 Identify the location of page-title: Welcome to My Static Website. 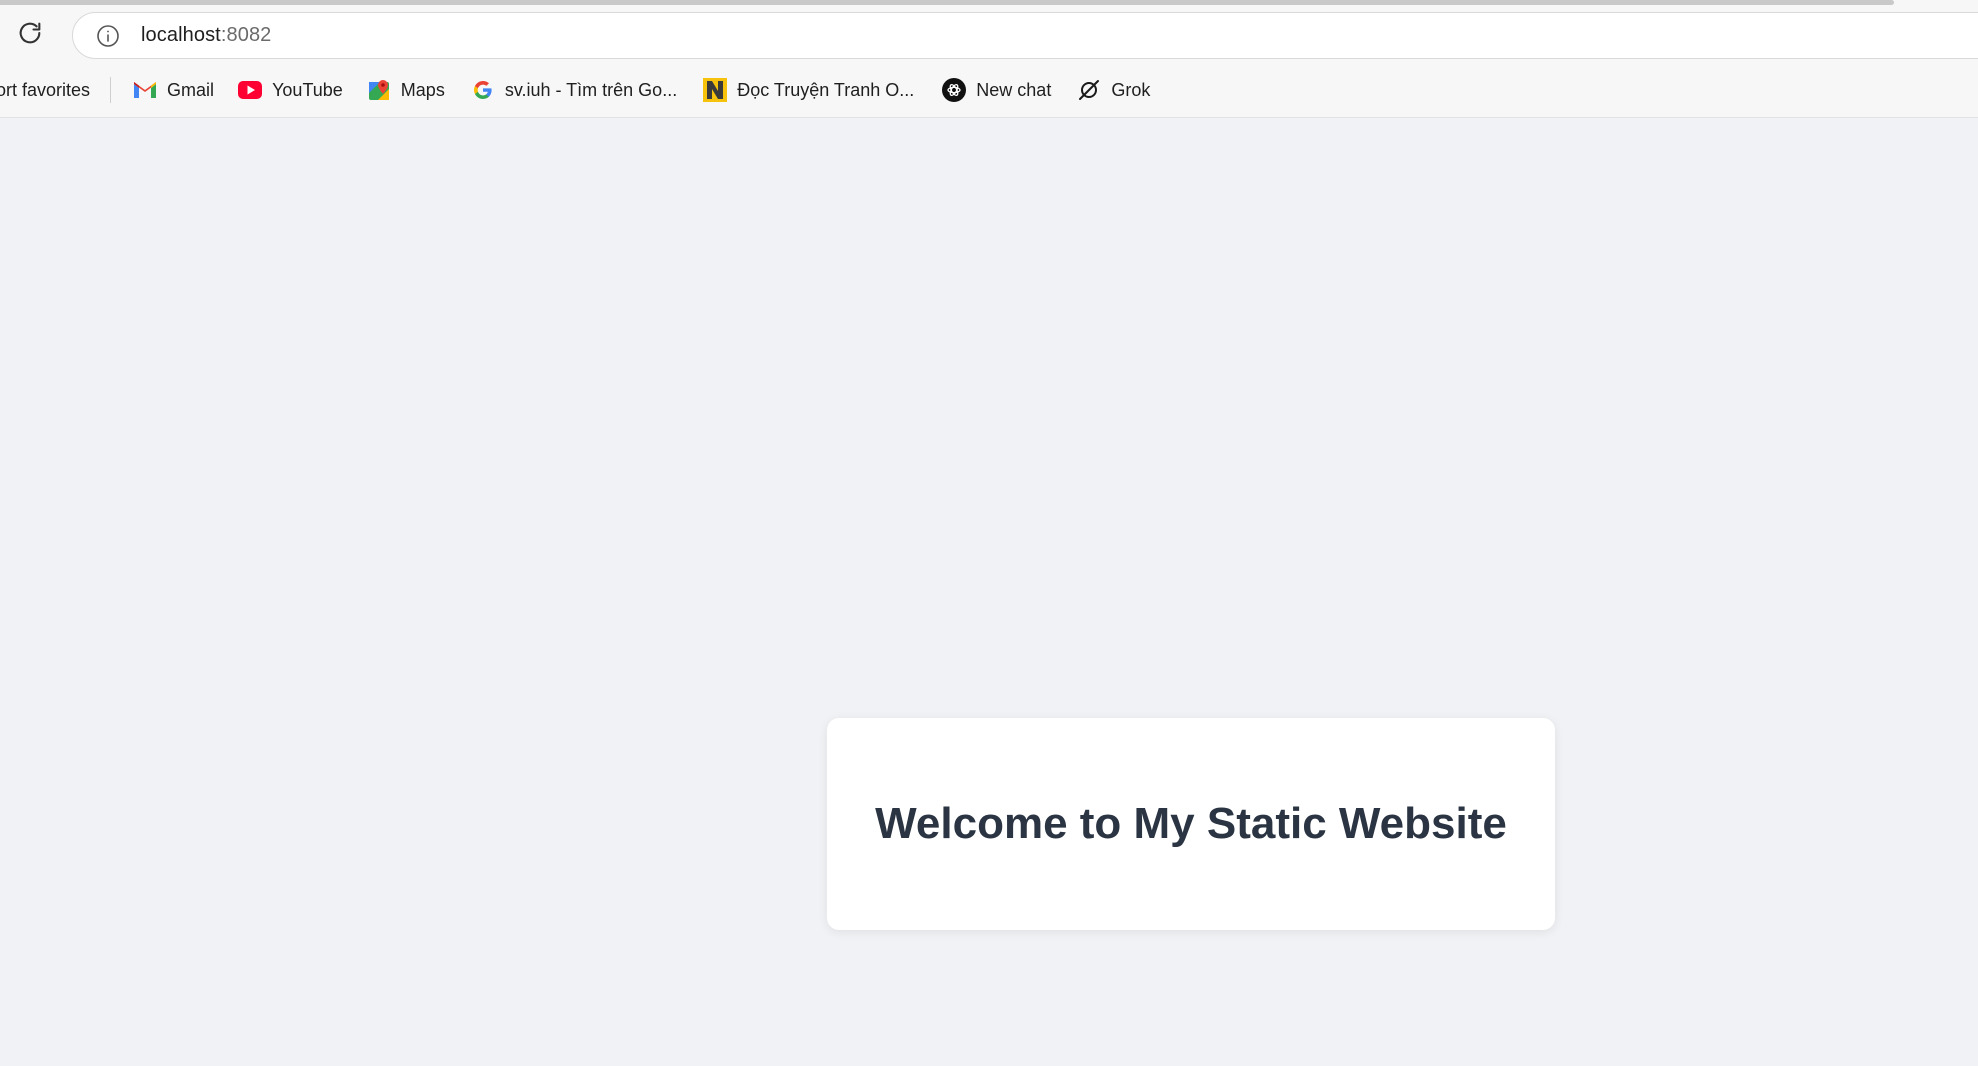
(1191, 823).